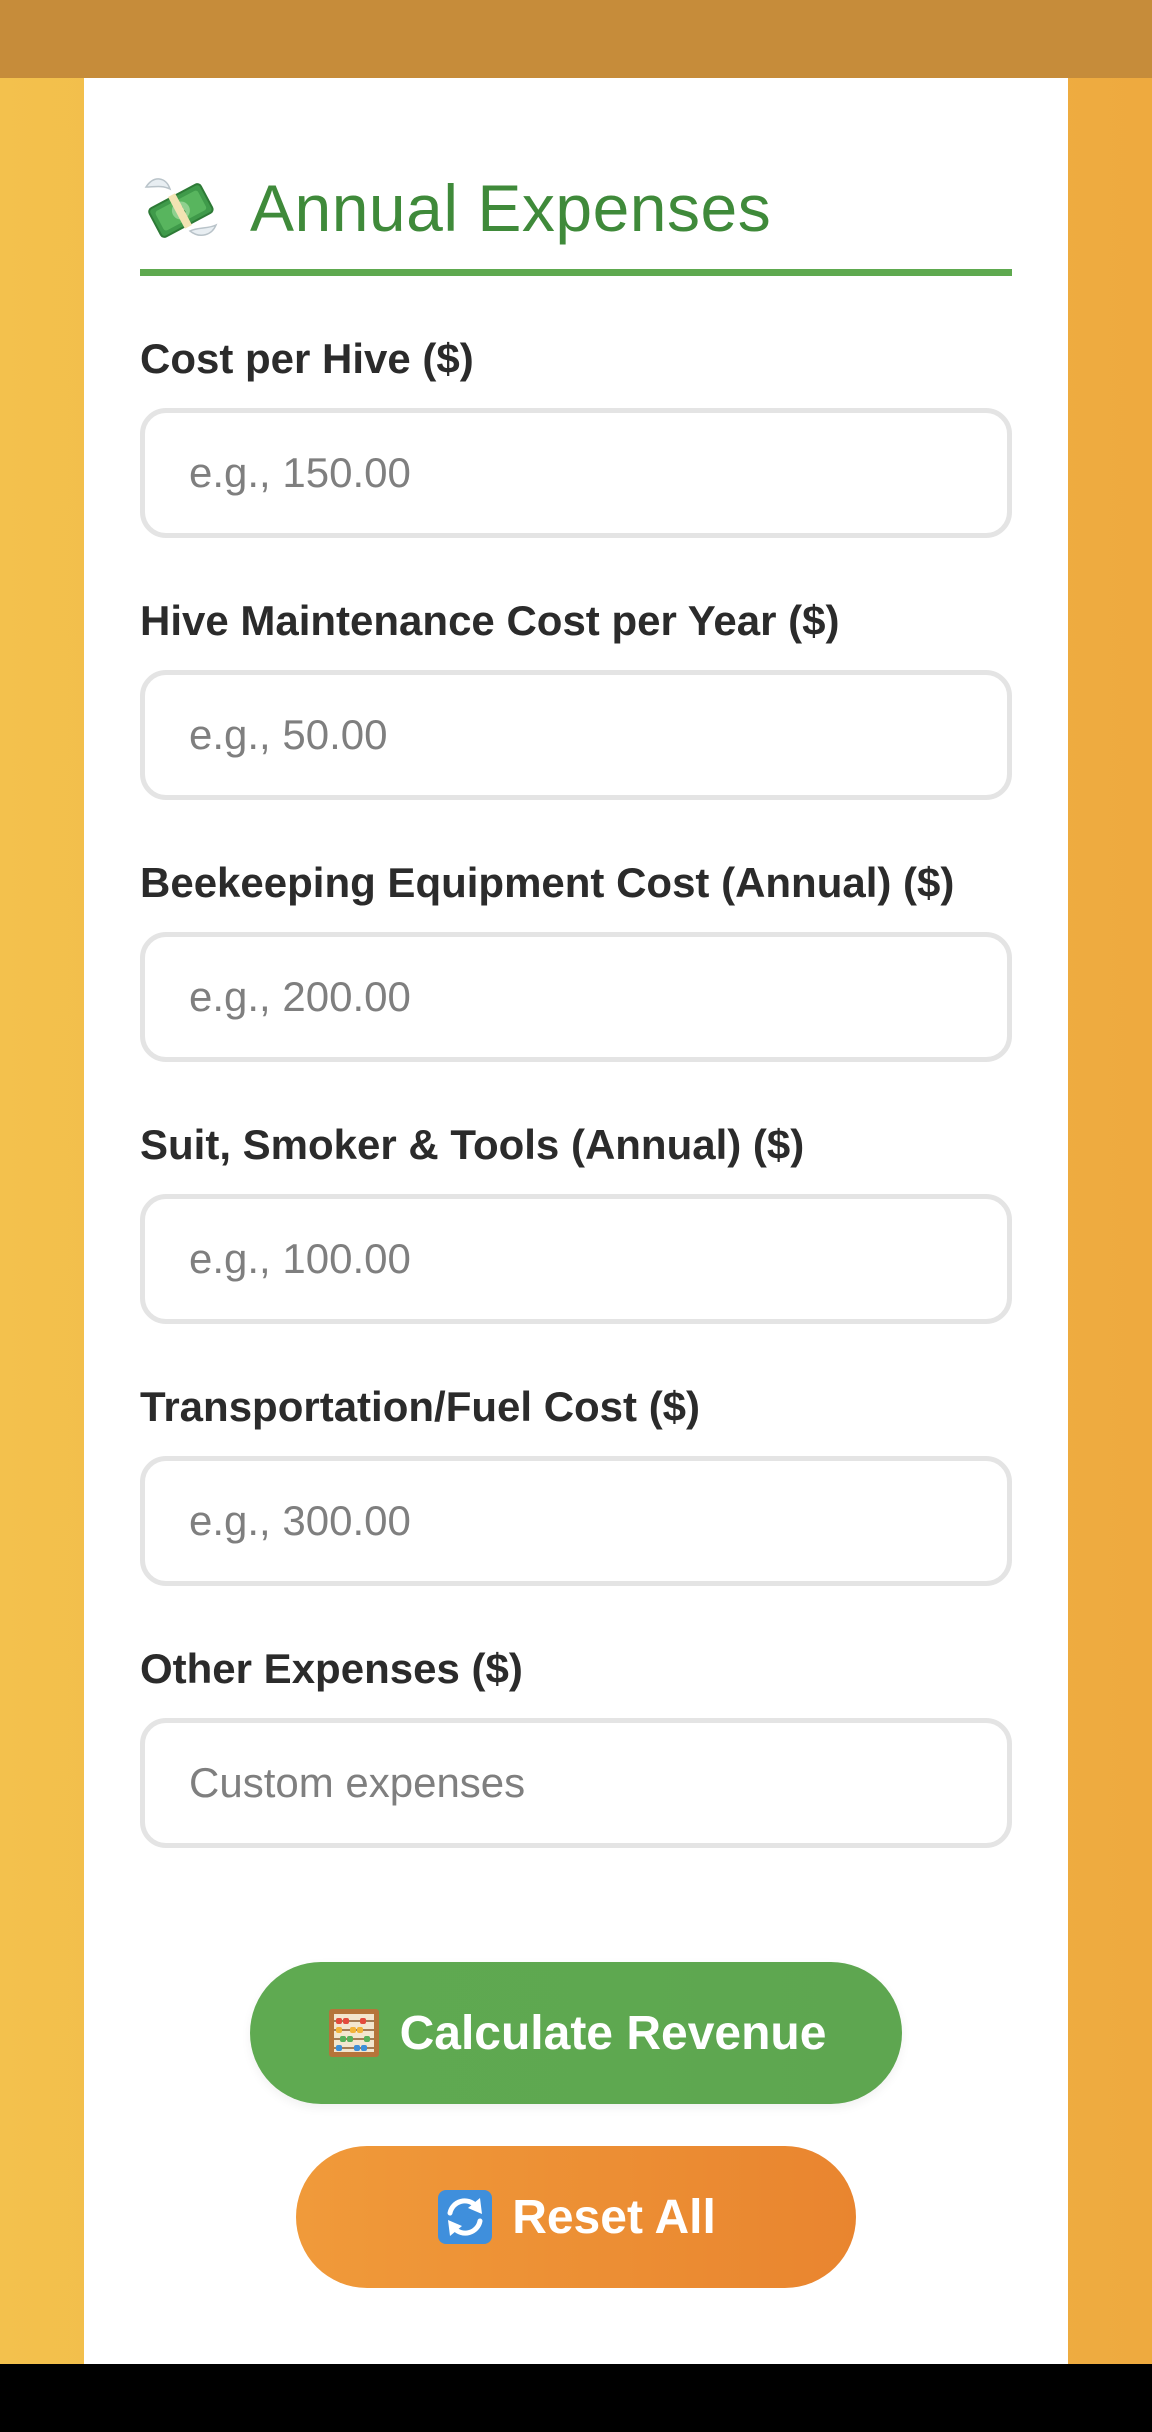 This screenshot has width=1152, height=2432. I want to click on calculate-revenue-button: Calculate Revenue, so click(576, 2033).